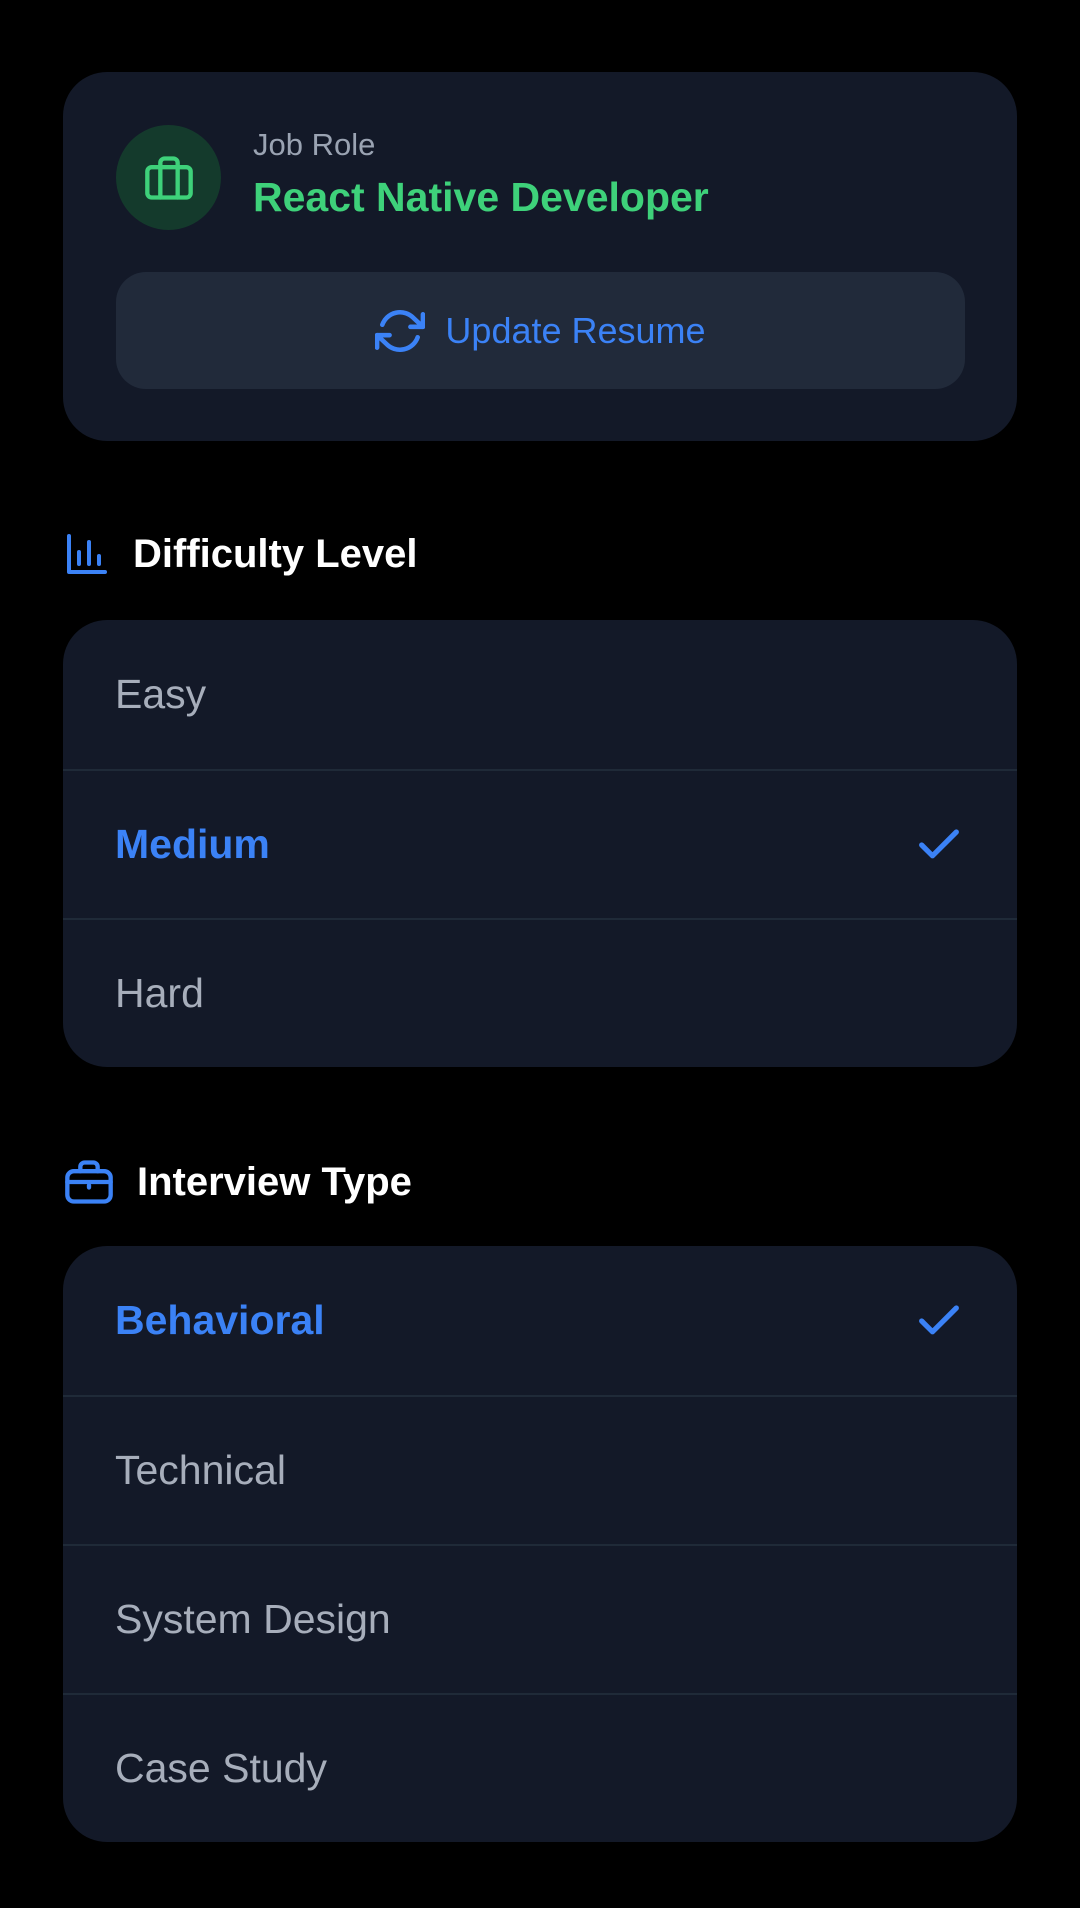  I want to click on interview-option-behavioral: Behavioral, so click(540, 1320).